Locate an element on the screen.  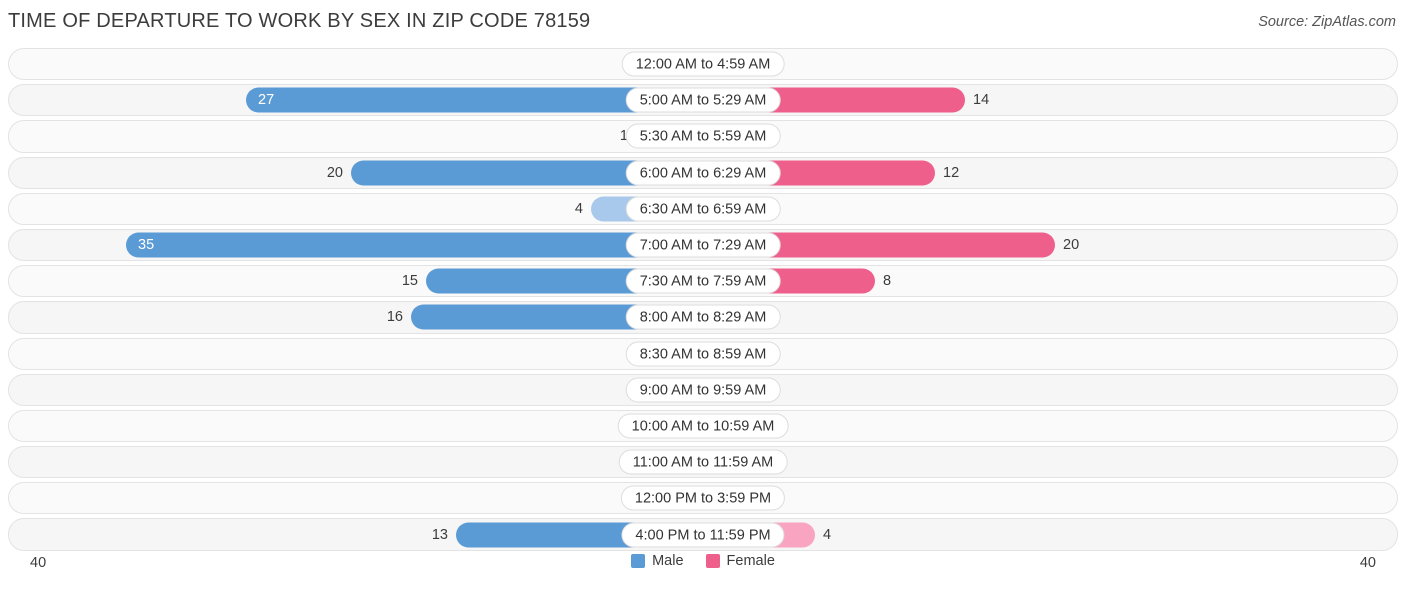
category-label: 8:00 AM to 8:29 AM is located at coordinates (703, 317).